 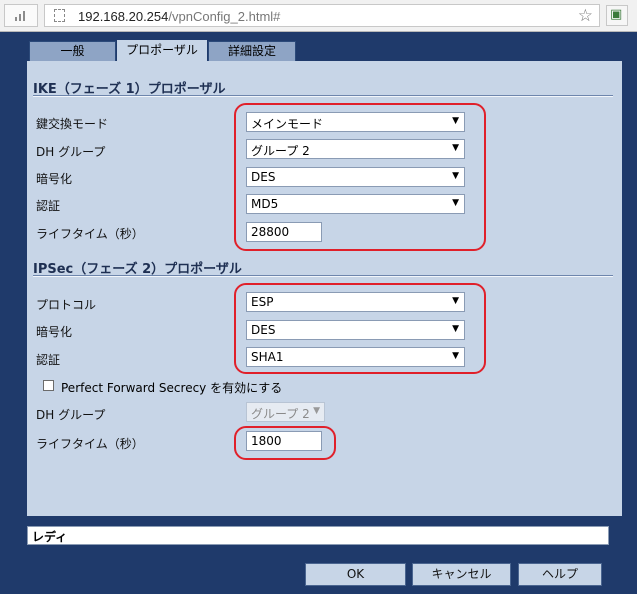 I want to click on ipsec-protocol-label: プロトコル, so click(x=66, y=305).